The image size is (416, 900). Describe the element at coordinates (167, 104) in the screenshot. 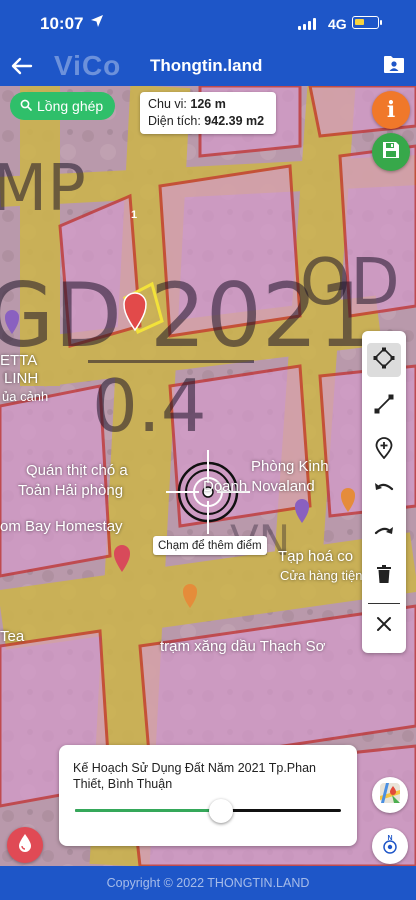

I see `perimeter-label: Chu vi:` at that location.